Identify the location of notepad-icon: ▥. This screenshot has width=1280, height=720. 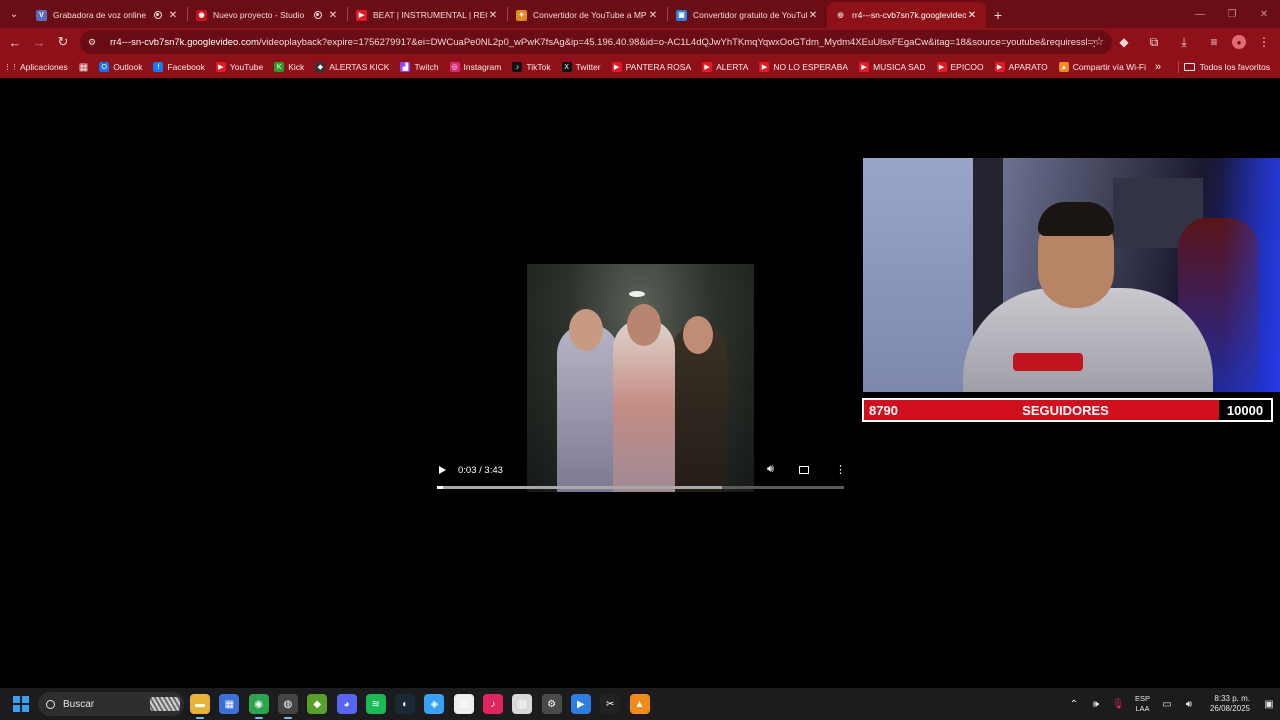
(522, 704).